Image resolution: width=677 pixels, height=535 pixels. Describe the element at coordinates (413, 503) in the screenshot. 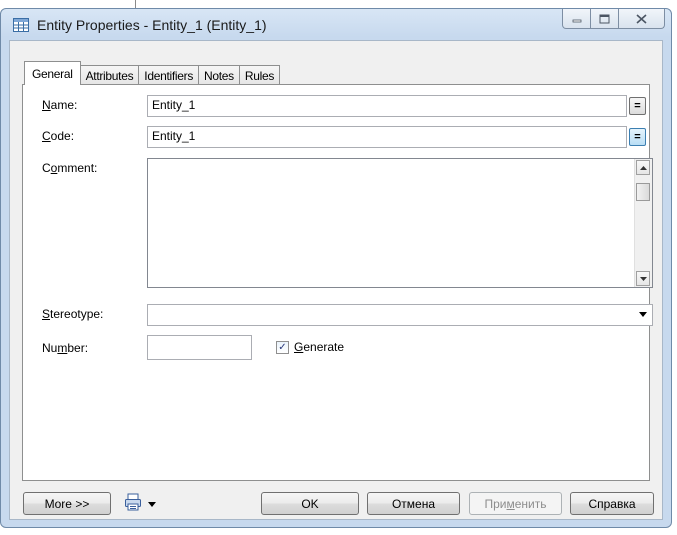

I see `cancel-button: Отмена` at that location.